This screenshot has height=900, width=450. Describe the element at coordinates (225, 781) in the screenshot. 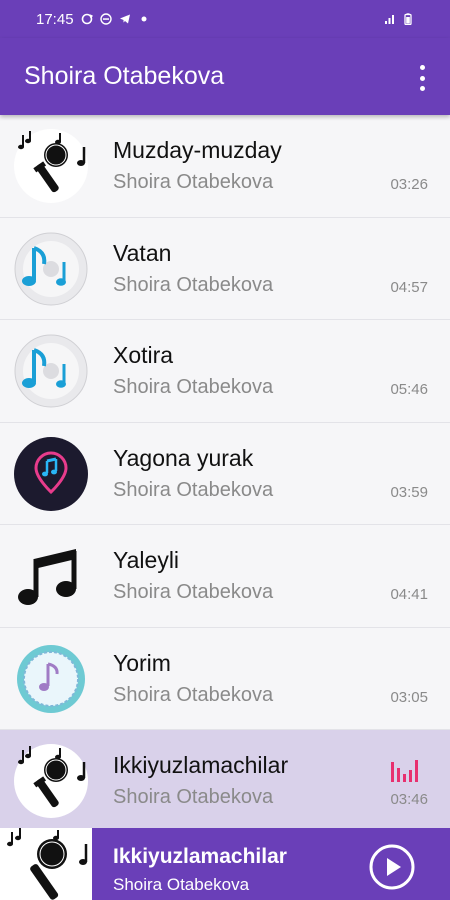

I see `song-row-playing: Ikkiyuzlamachilar Shoira Otabekova 03:46` at that location.